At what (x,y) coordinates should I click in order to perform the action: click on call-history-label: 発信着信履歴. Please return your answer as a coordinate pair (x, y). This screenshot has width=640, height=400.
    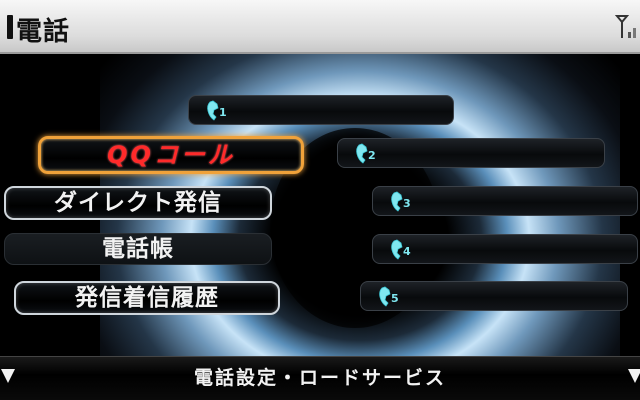
    Looking at the image, I should click on (147, 298).